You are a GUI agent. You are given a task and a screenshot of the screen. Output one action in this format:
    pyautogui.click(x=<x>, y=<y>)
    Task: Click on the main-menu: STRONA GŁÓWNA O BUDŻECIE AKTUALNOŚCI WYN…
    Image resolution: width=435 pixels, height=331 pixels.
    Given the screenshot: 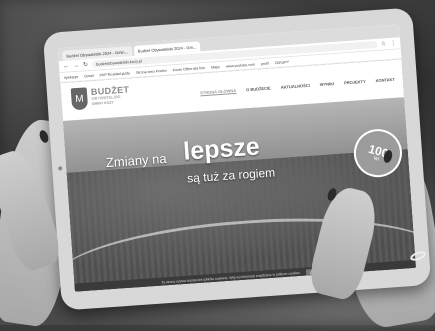 What is the action you would take?
    pyautogui.click(x=297, y=87)
    